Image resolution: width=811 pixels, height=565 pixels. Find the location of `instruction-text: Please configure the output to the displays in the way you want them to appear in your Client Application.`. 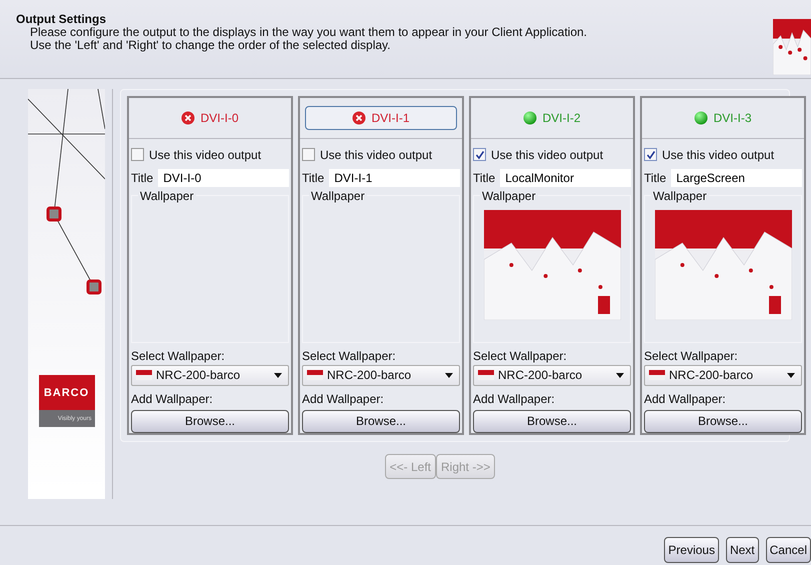

instruction-text: Please configure the output to the displays in the way you want them to appear in your Client Application. is located at coordinates (309, 32).